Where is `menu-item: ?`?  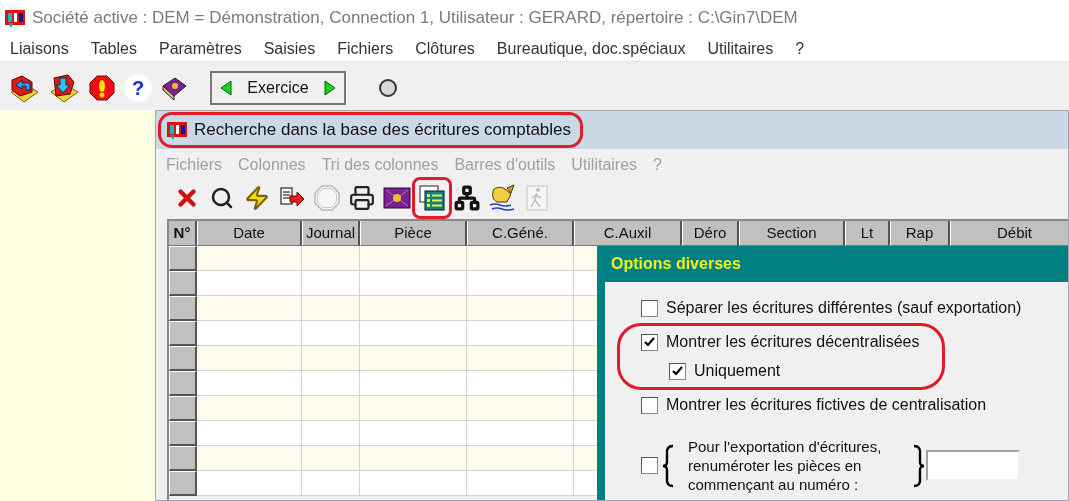 menu-item: ? is located at coordinates (800, 48).